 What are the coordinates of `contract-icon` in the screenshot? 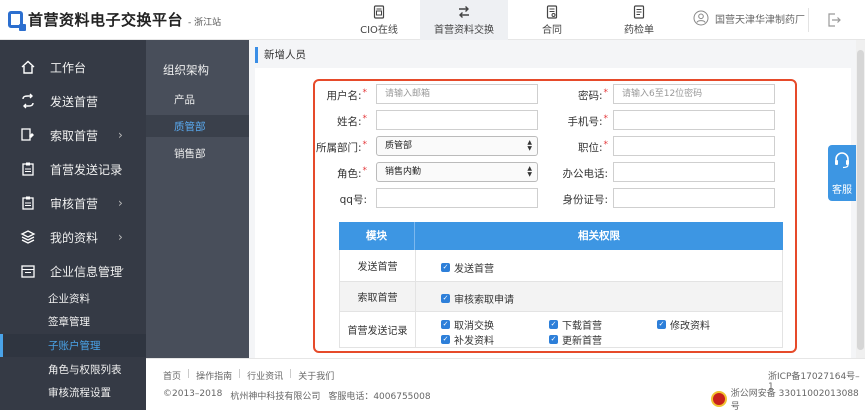 It's located at (552, 11).